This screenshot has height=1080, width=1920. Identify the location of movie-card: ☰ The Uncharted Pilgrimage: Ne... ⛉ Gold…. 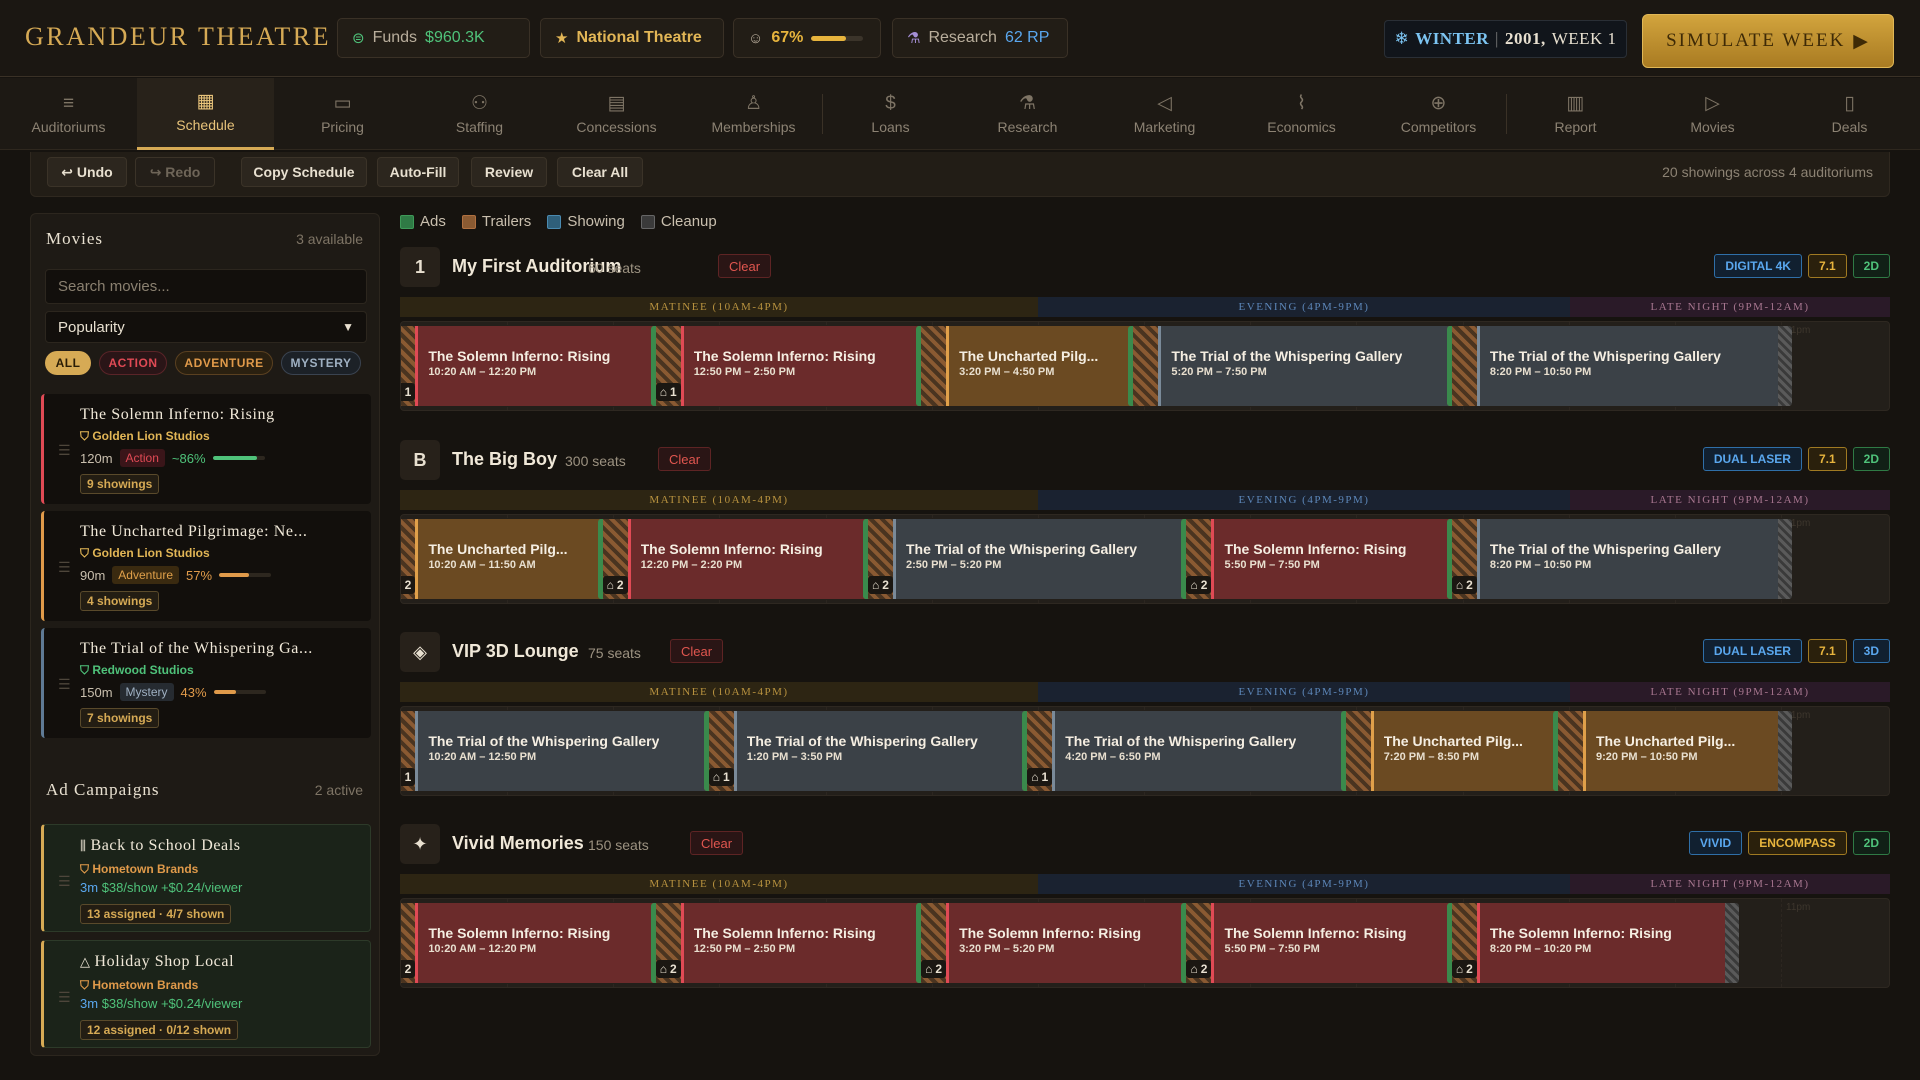
(206, 566).